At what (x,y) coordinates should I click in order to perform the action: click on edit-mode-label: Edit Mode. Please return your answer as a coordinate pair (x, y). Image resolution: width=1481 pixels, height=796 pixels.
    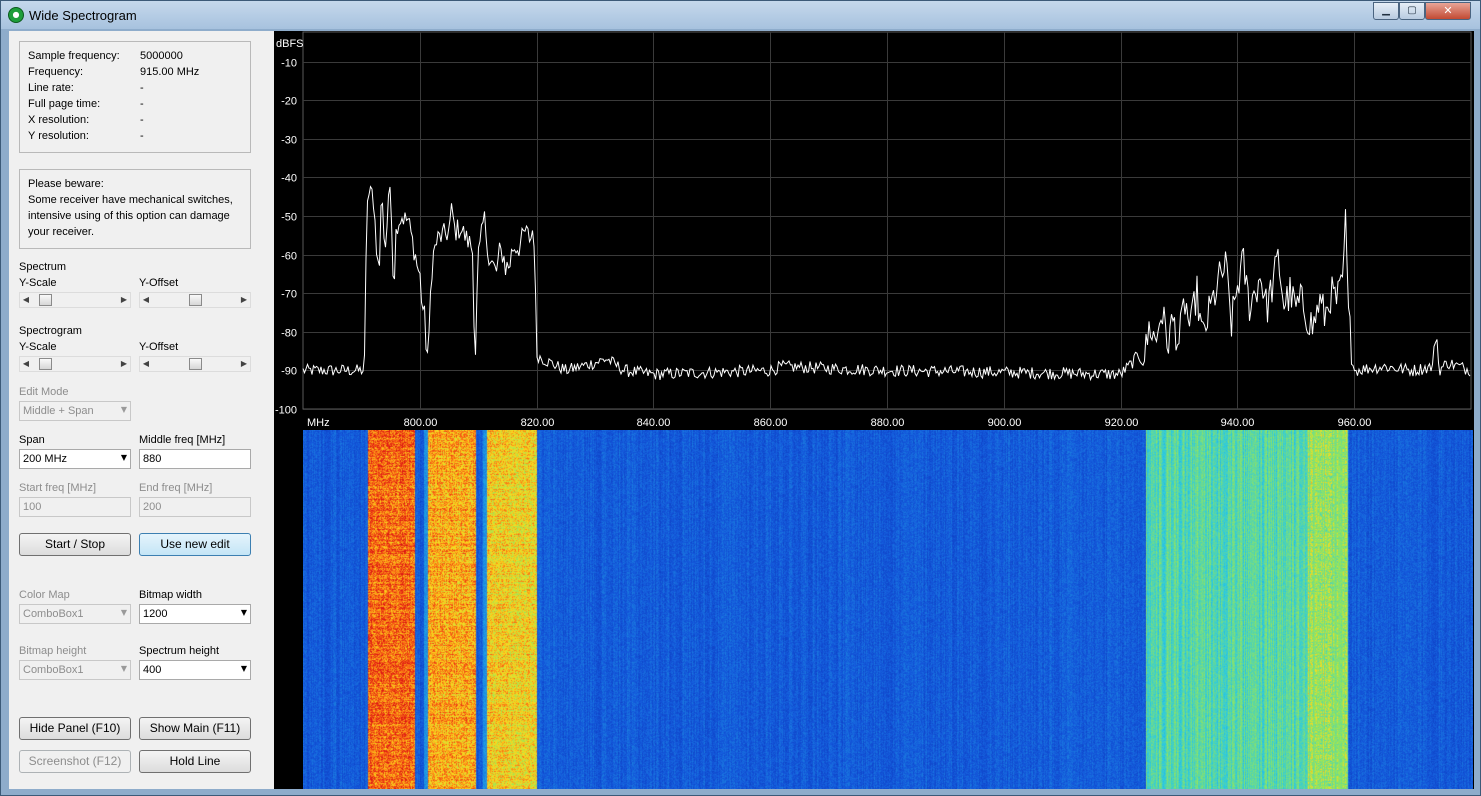
    Looking at the image, I should click on (44, 392).